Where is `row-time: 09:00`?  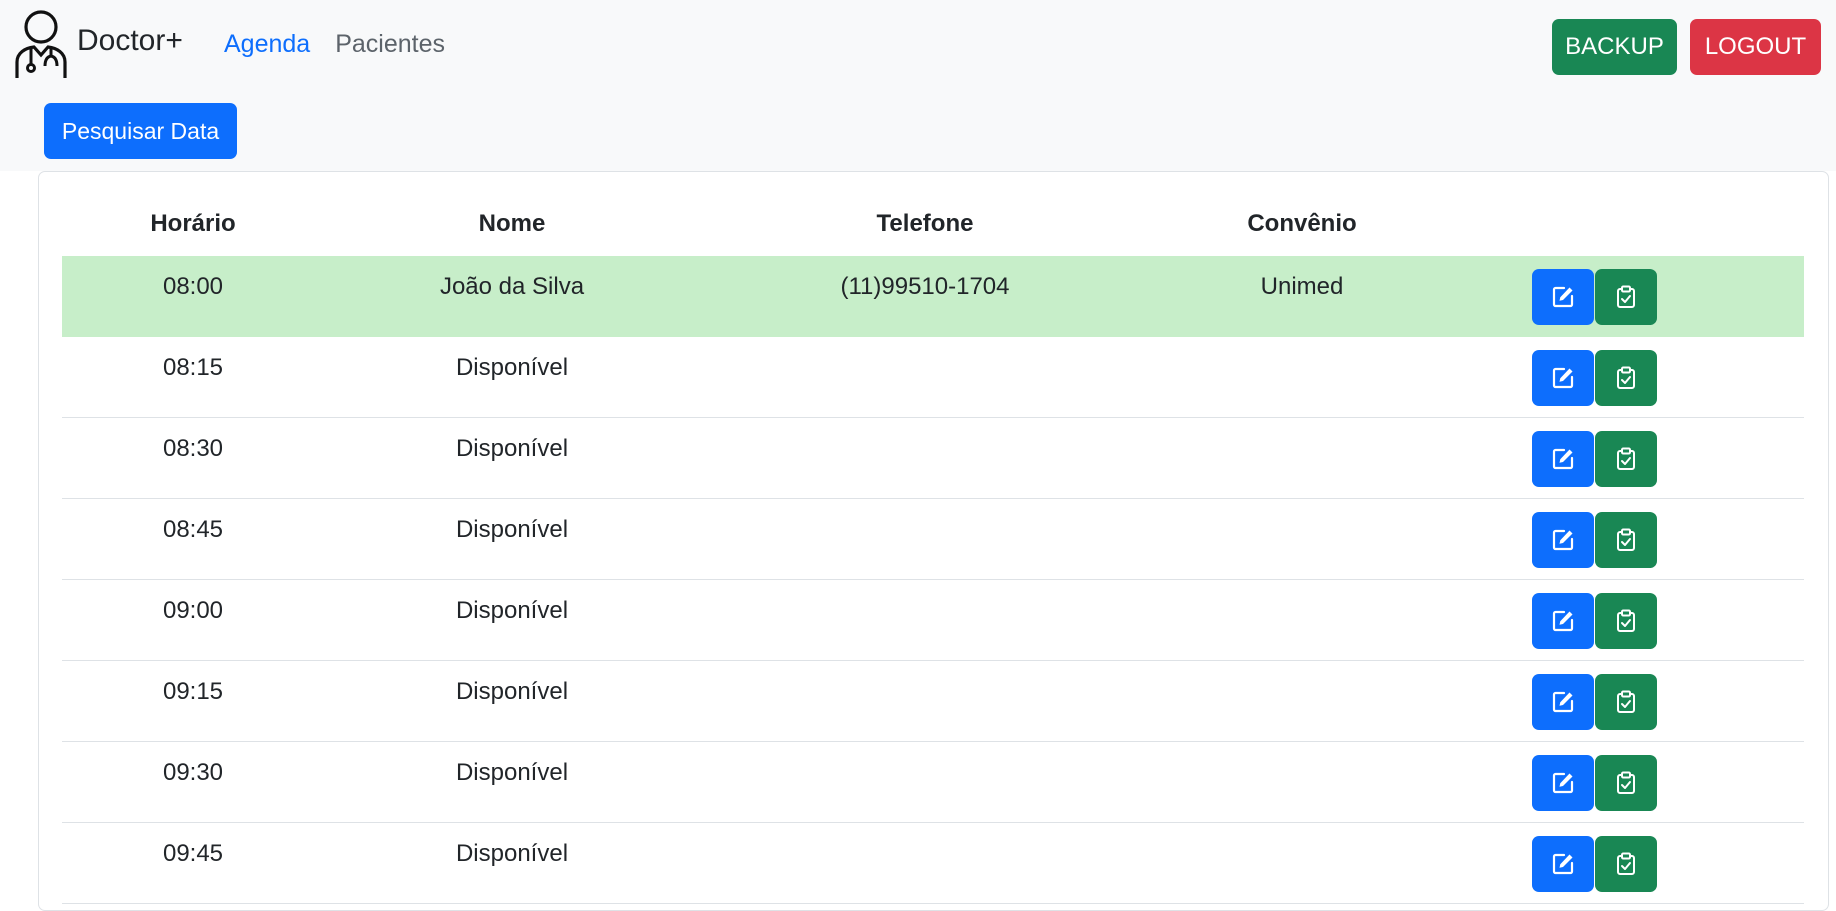
row-time: 09:00 is located at coordinates (193, 610).